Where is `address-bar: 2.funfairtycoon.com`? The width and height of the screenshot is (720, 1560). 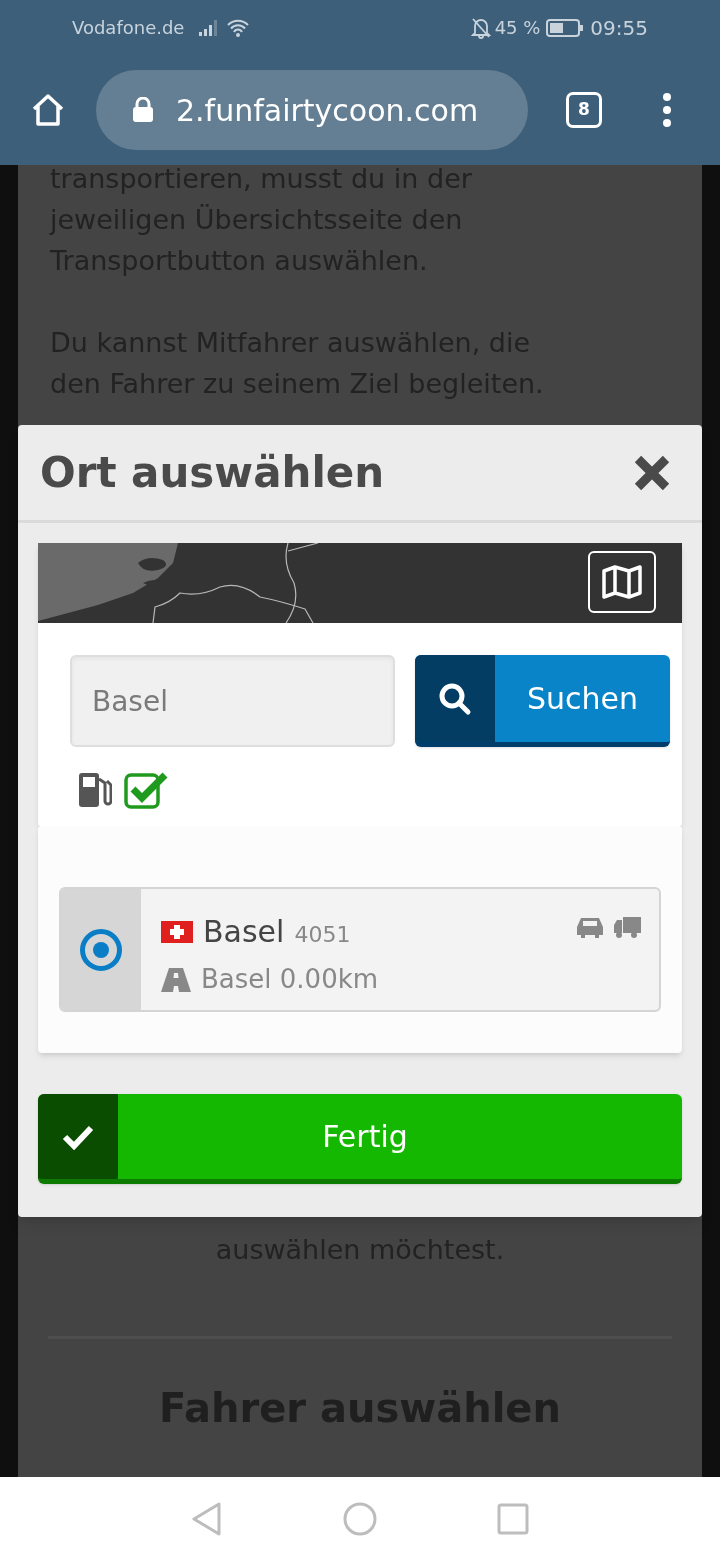 address-bar: 2.funfairtycoon.com is located at coordinates (312, 110).